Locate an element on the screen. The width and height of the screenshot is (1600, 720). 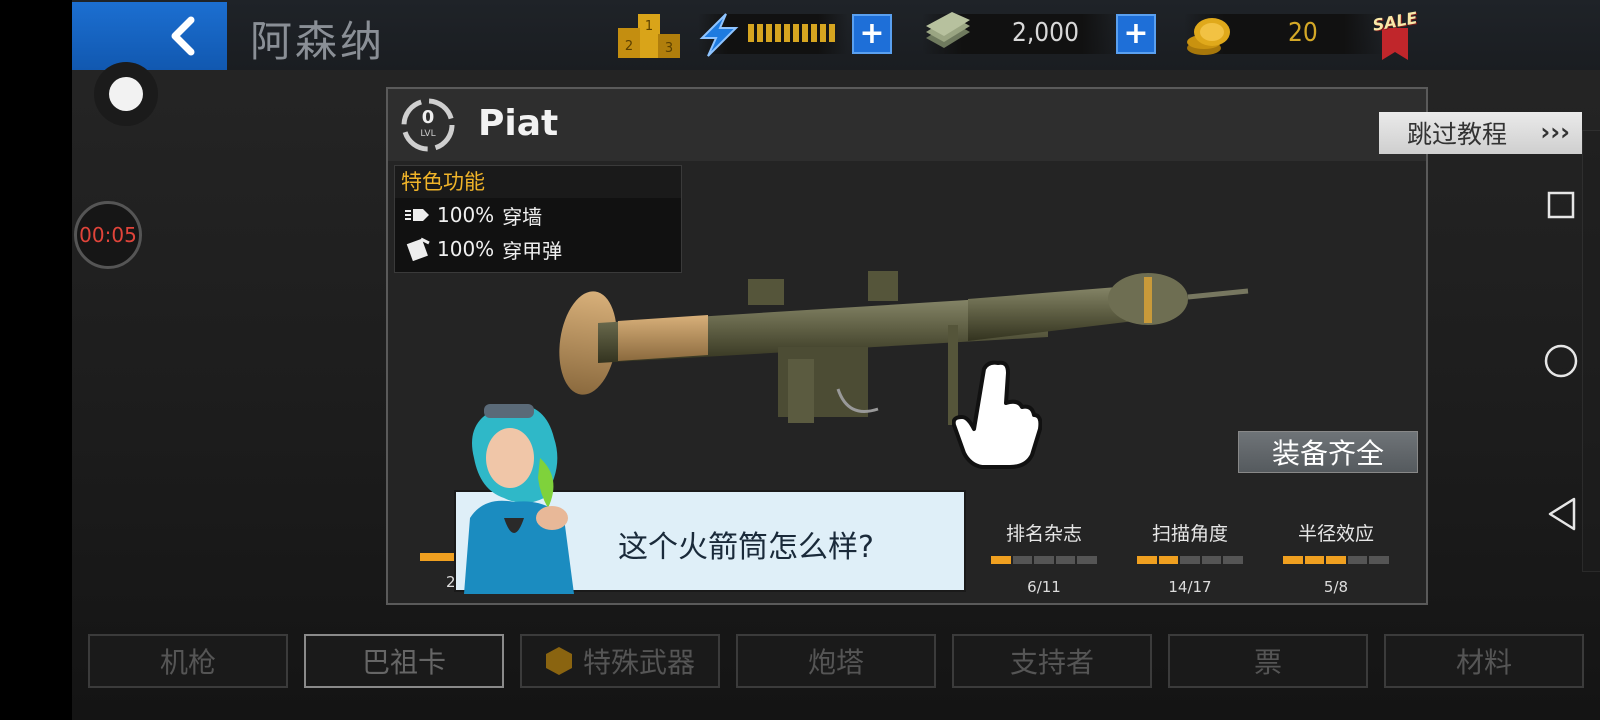
tab-label: 支持者 is located at coordinates (1051, 662).